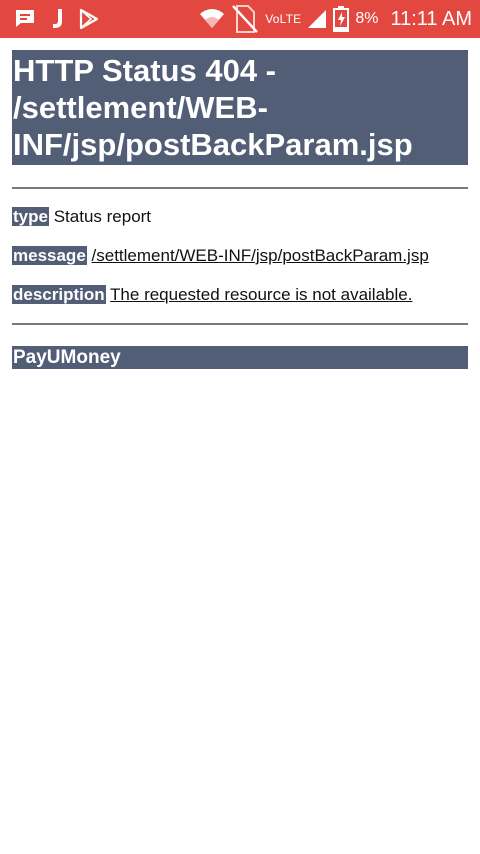 The image size is (480, 854). What do you see at coordinates (261, 294) in the screenshot?
I see `description-value: The requested resource is not available.` at bounding box center [261, 294].